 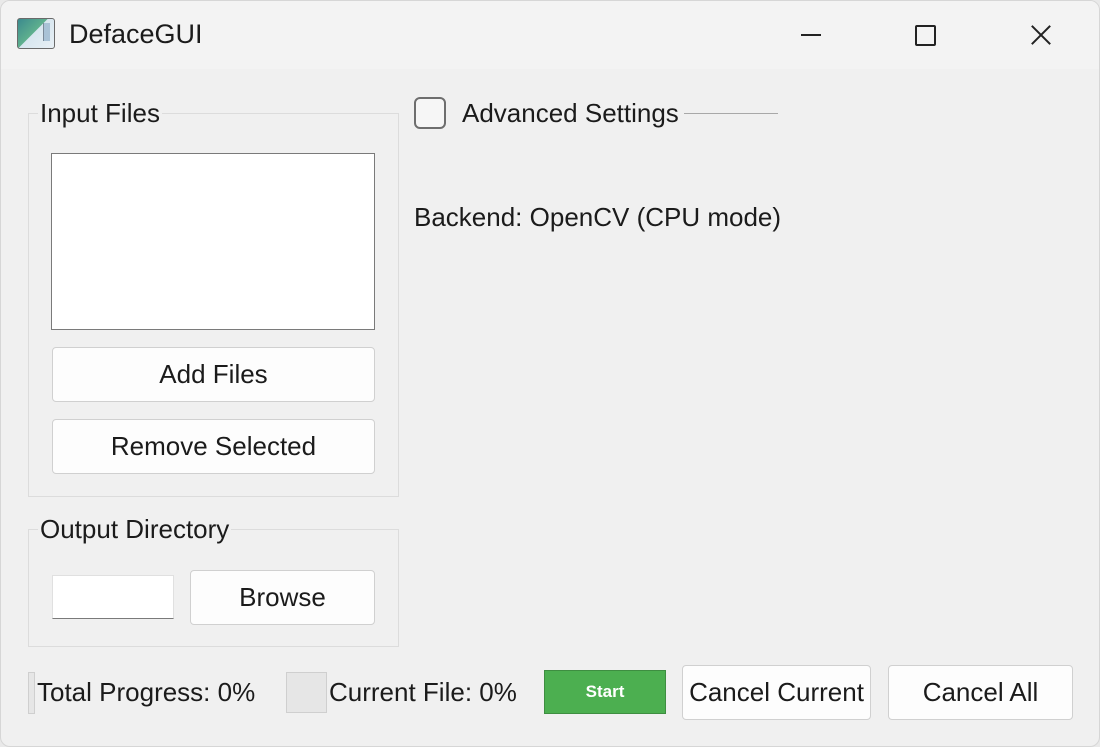 What do you see at coordinates (306, 692) in the screenshot?
I see `current-file-progress-bar` at bounding box center [306, 692].